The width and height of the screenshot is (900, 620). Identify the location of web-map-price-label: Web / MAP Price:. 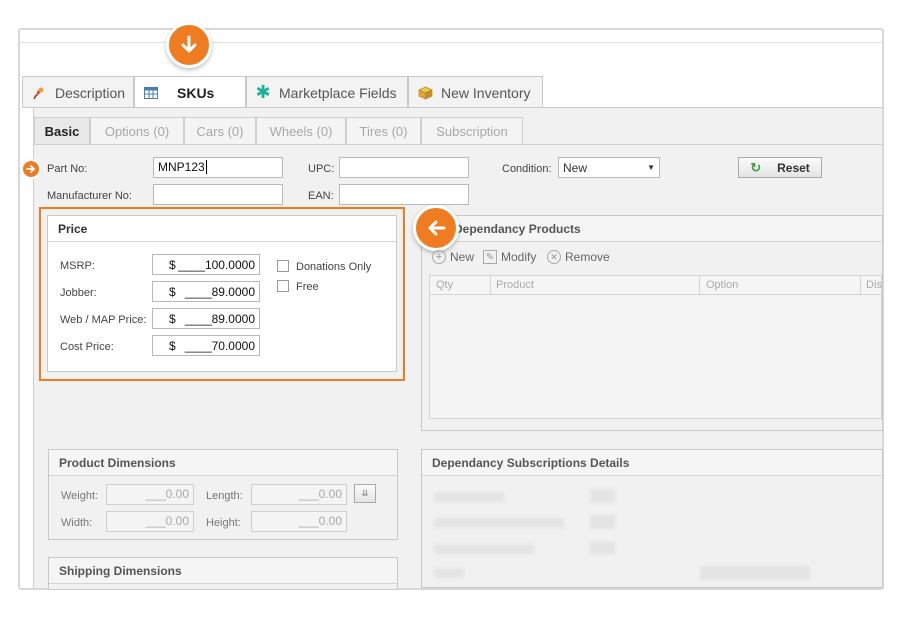
(103, 320).